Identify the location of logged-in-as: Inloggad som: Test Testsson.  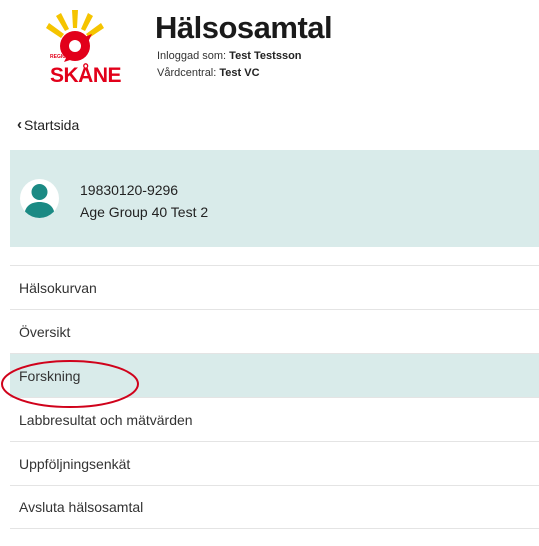
(229, 56).